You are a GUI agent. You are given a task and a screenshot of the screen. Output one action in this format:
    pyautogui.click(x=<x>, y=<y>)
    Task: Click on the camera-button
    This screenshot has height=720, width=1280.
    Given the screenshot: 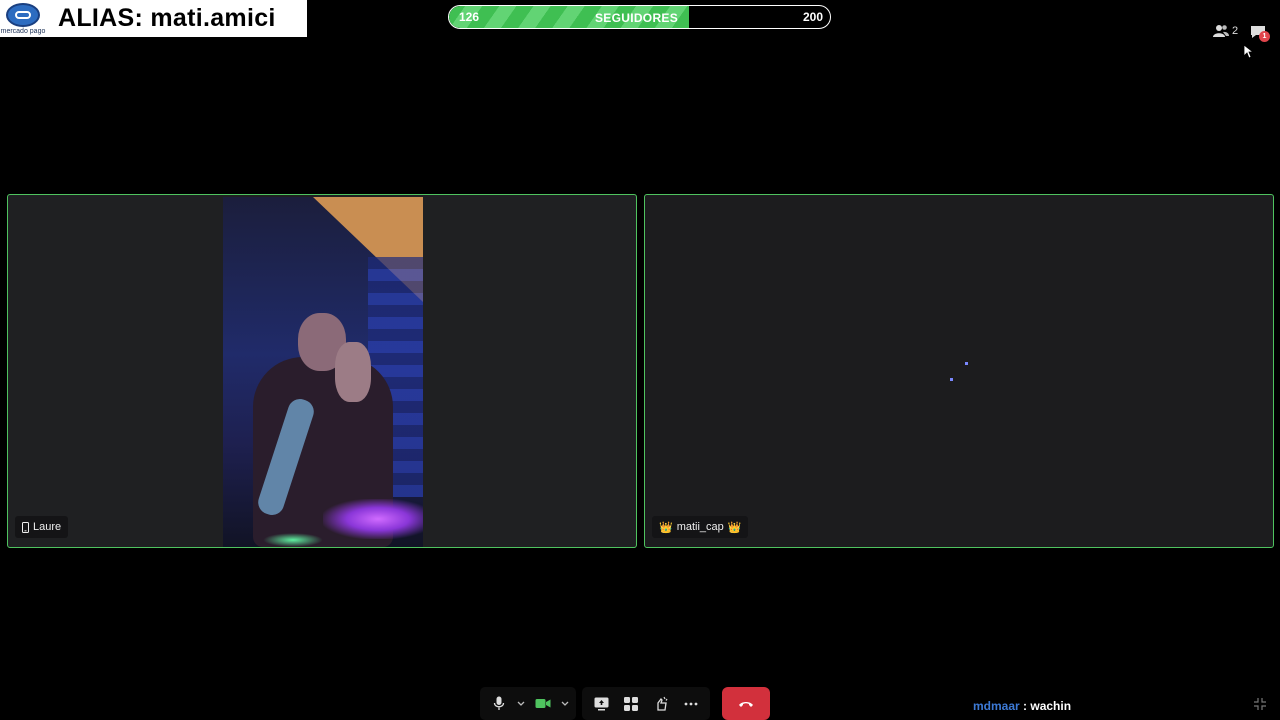 What is the action you would take?
    pyautogui.click(x=543, y=704)
    